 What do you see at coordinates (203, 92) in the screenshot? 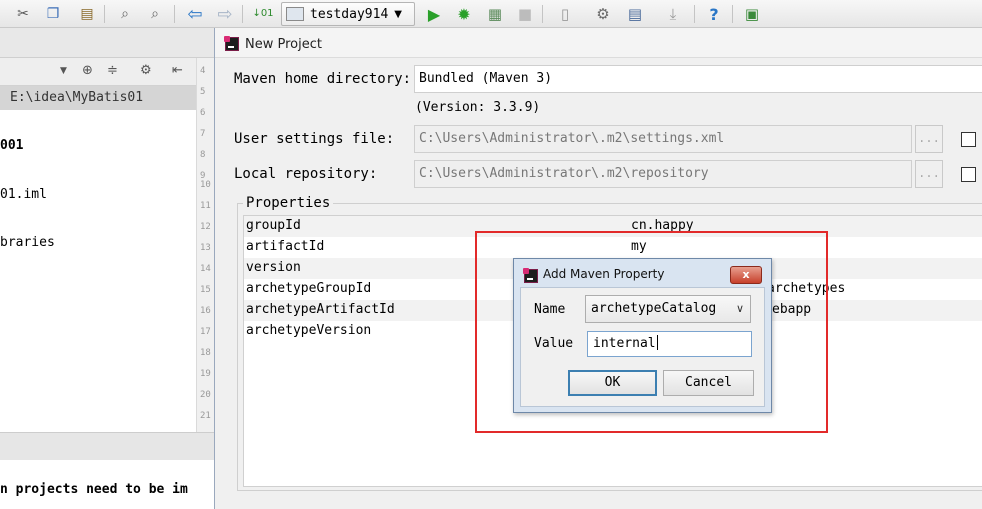
I see `line-number: 5` at bounding box center [203, 92].